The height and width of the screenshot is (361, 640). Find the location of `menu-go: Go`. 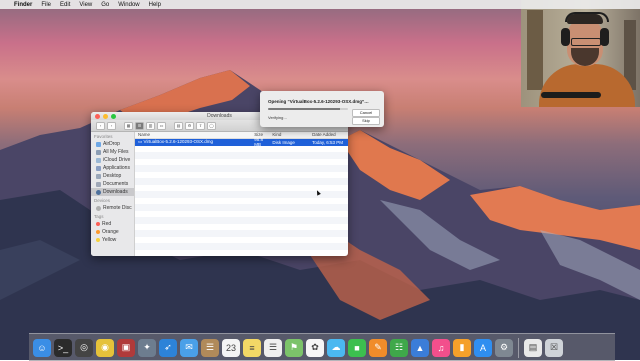

menu-go: Go is located at coordinates (105, 5).